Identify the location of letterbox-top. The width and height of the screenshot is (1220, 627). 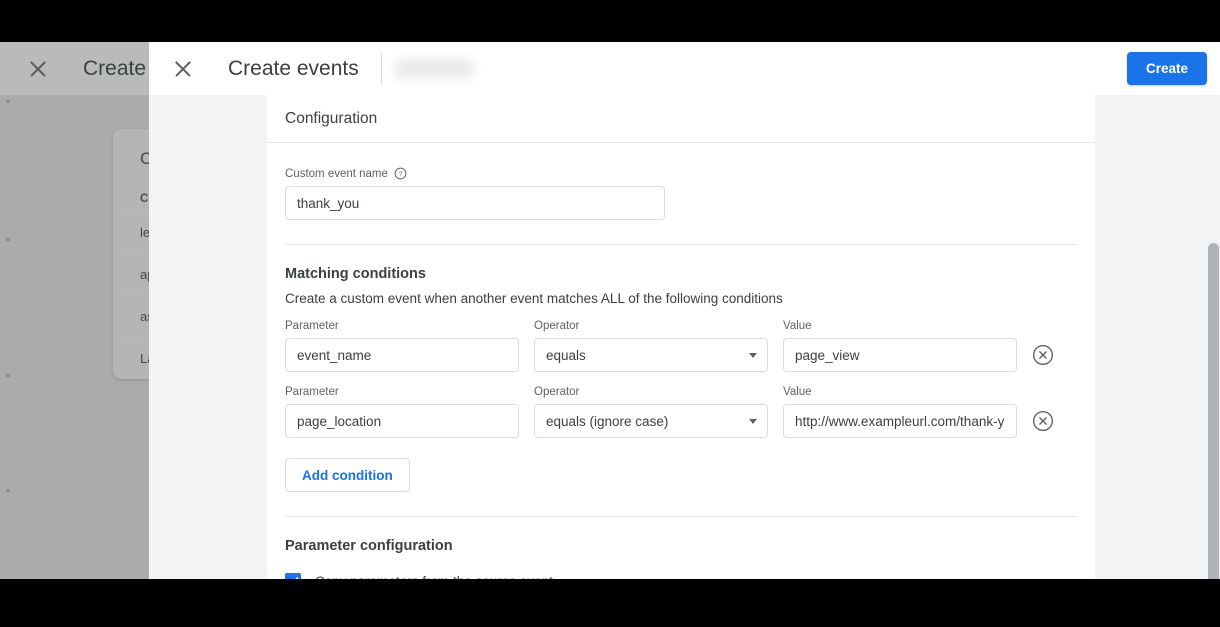
(610, 21).